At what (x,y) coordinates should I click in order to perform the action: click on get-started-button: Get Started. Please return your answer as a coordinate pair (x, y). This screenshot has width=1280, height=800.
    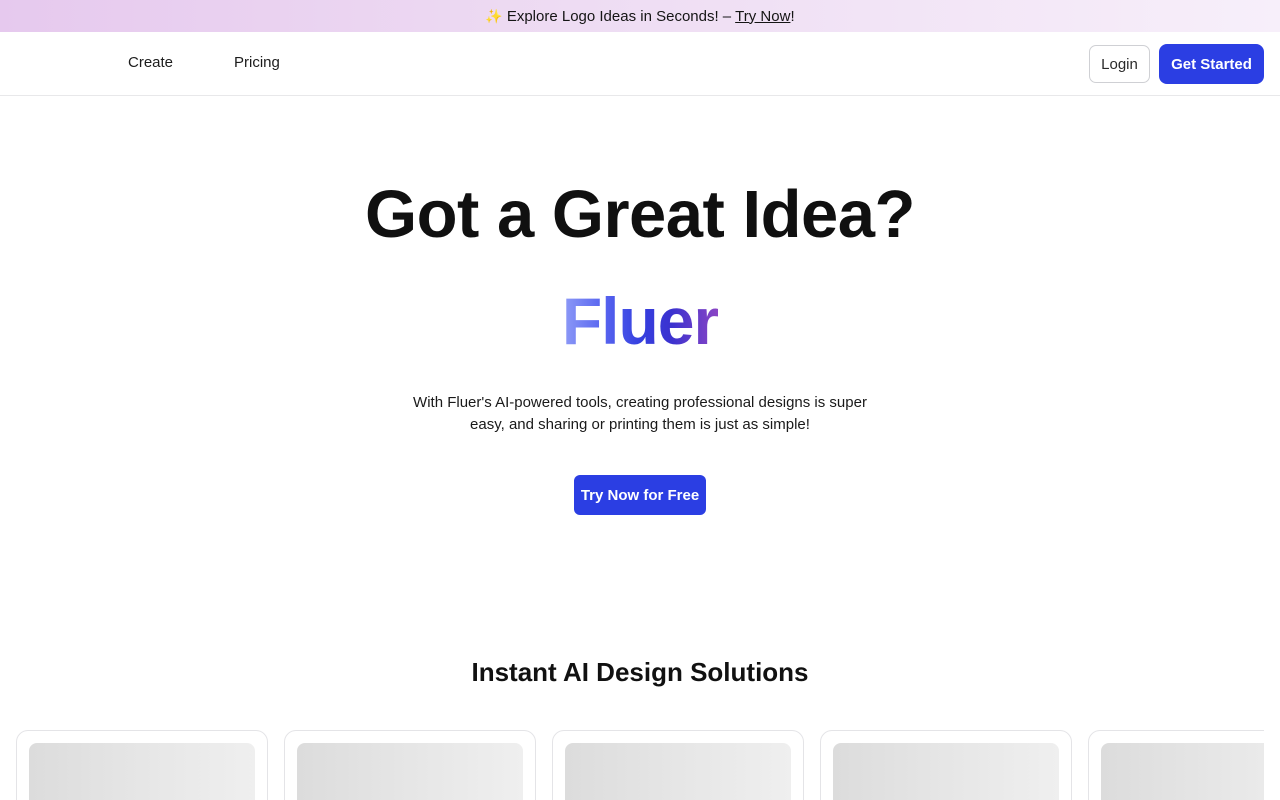
    Looking at the image, I should click on (1211, 64).